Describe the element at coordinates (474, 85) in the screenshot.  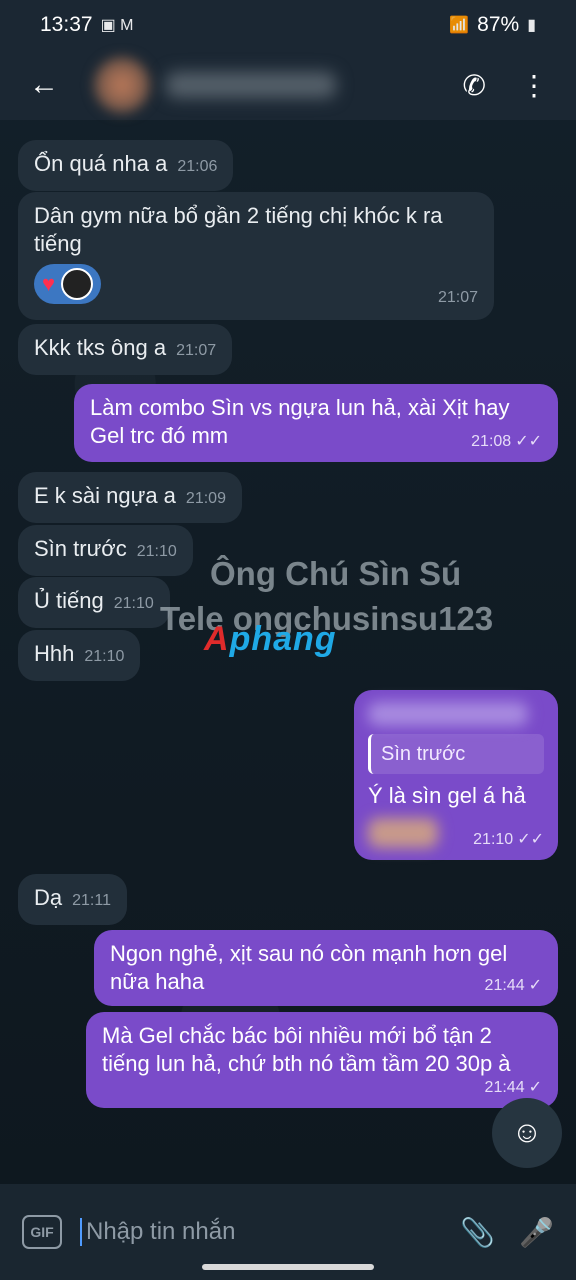
I see `phone-icon: ✆` at that location.